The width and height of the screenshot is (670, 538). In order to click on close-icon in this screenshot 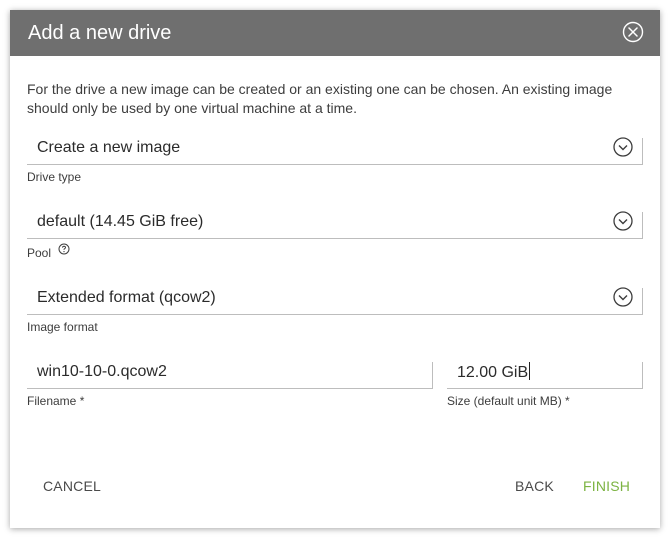, I will do `click(633, 32)`.